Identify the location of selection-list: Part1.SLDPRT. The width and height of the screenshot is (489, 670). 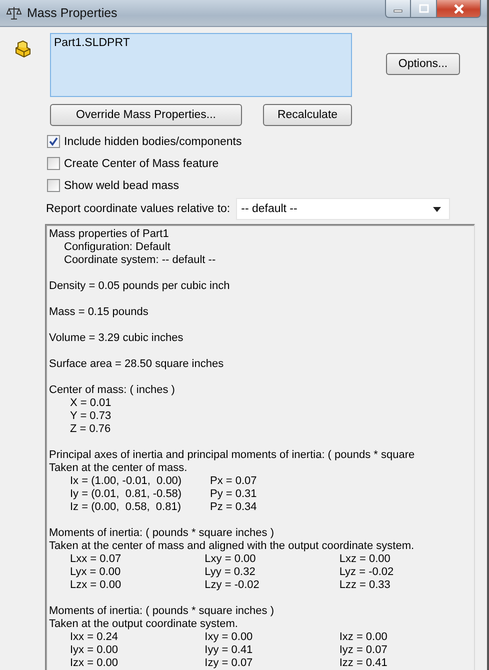
(201, 65).